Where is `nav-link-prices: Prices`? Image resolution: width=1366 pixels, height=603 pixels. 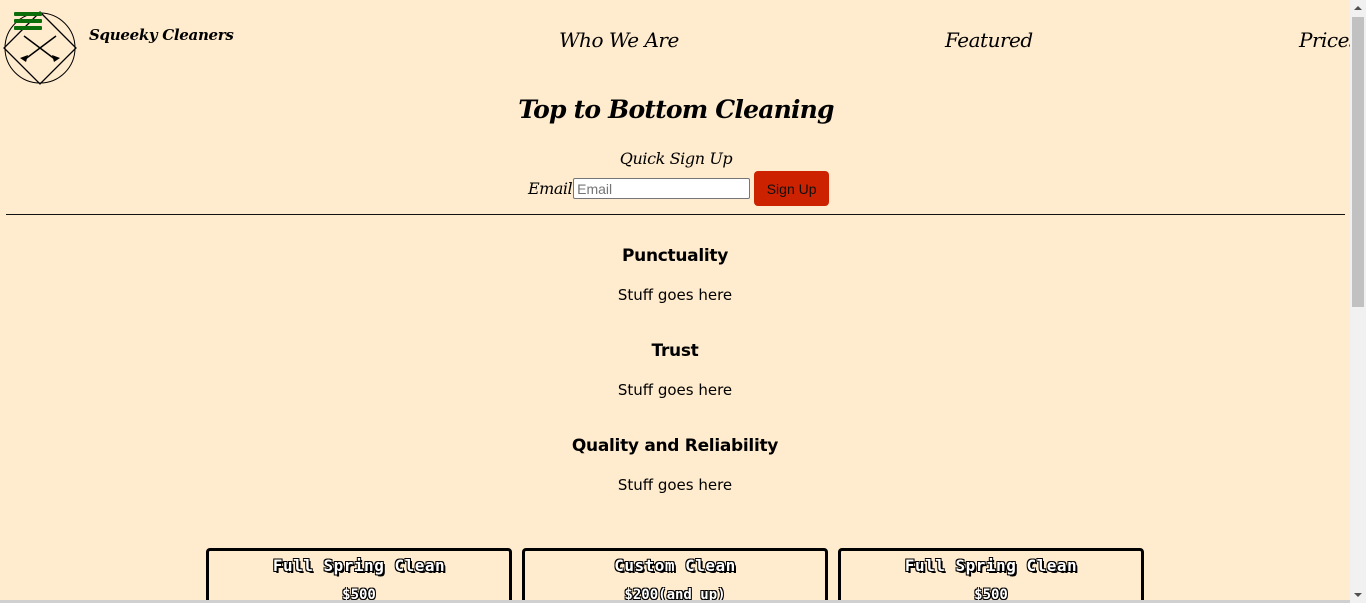
nav-link-prices: Prices is located at coordinates (1324, 40).